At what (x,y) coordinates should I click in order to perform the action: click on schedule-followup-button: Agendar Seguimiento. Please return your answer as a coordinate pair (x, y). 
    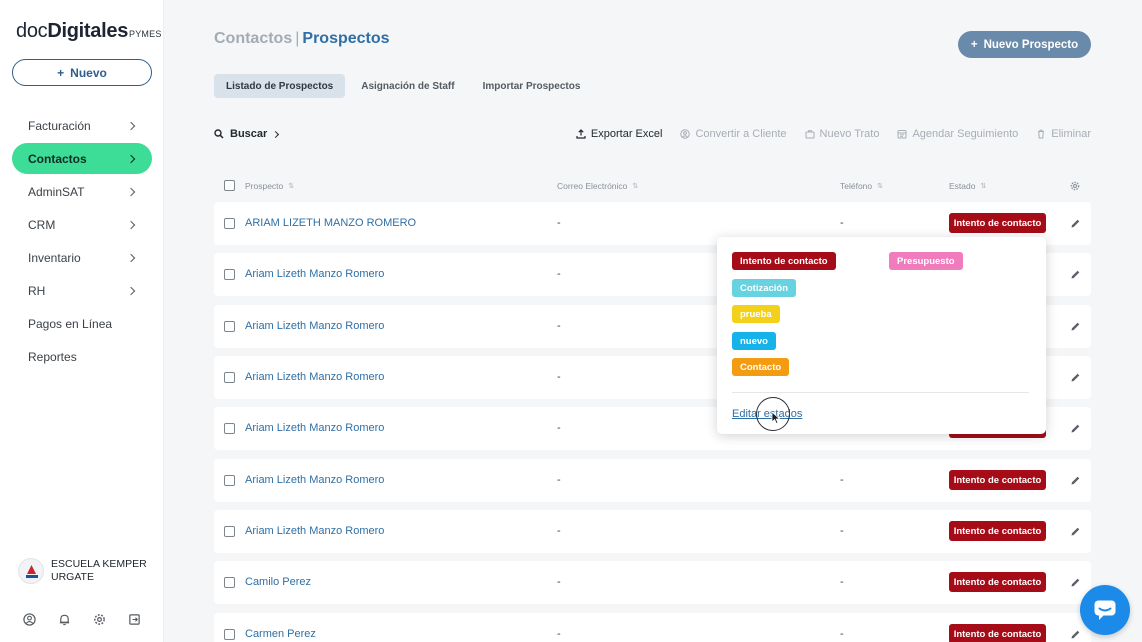
    Looking at the image, I should click on (957, 134).